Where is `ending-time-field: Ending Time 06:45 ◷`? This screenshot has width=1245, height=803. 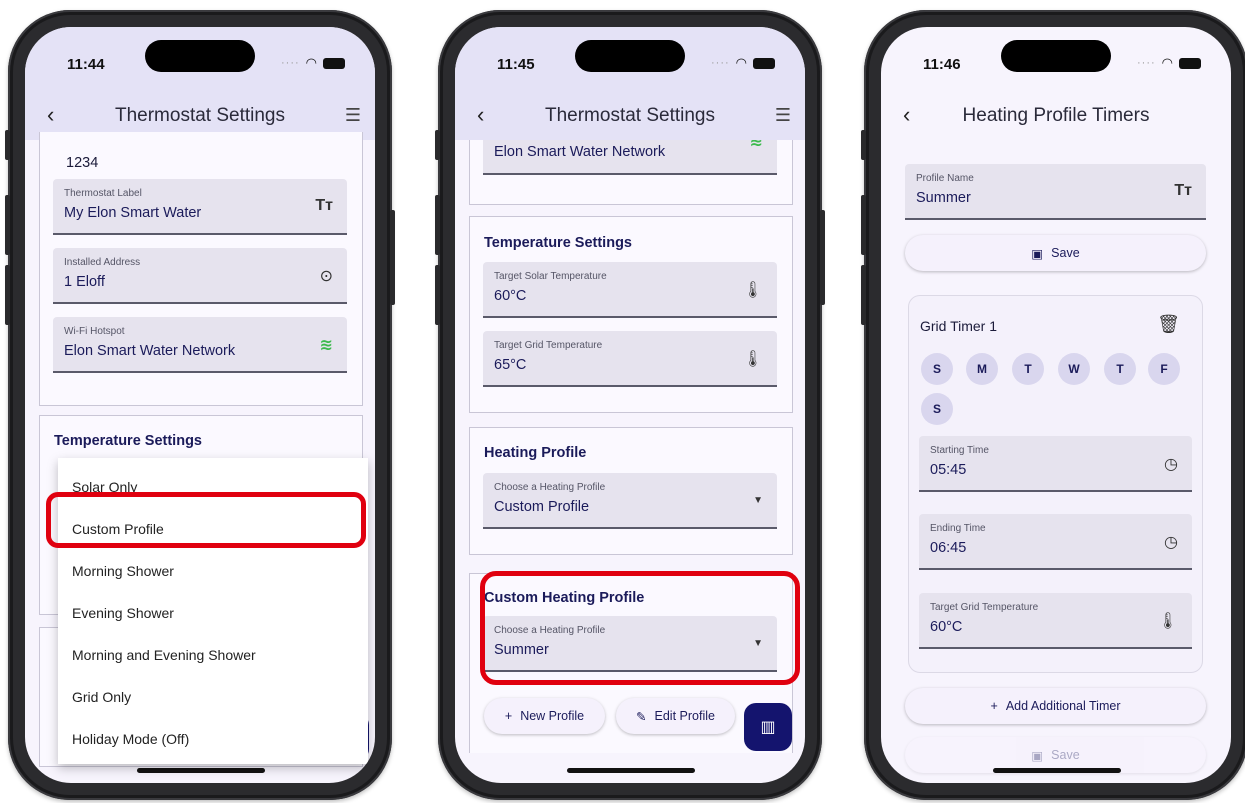 ending-time-field: Ending Time 06:45 ◷ is located at coordinates (1055, 542).